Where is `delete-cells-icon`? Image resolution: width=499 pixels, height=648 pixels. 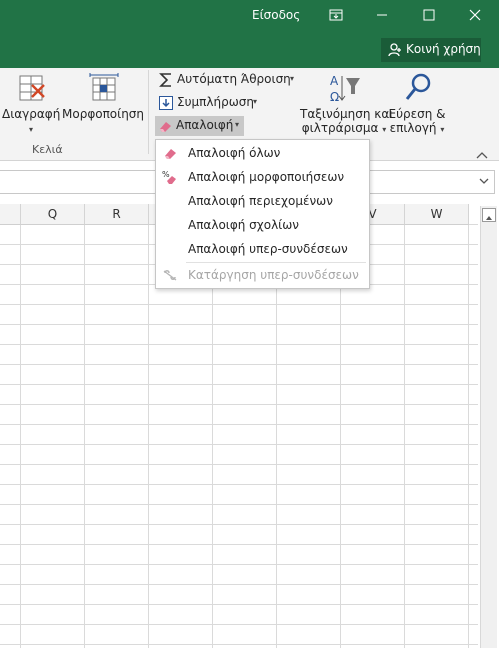
delete-cells-icon is located at coordinates (32, 88).